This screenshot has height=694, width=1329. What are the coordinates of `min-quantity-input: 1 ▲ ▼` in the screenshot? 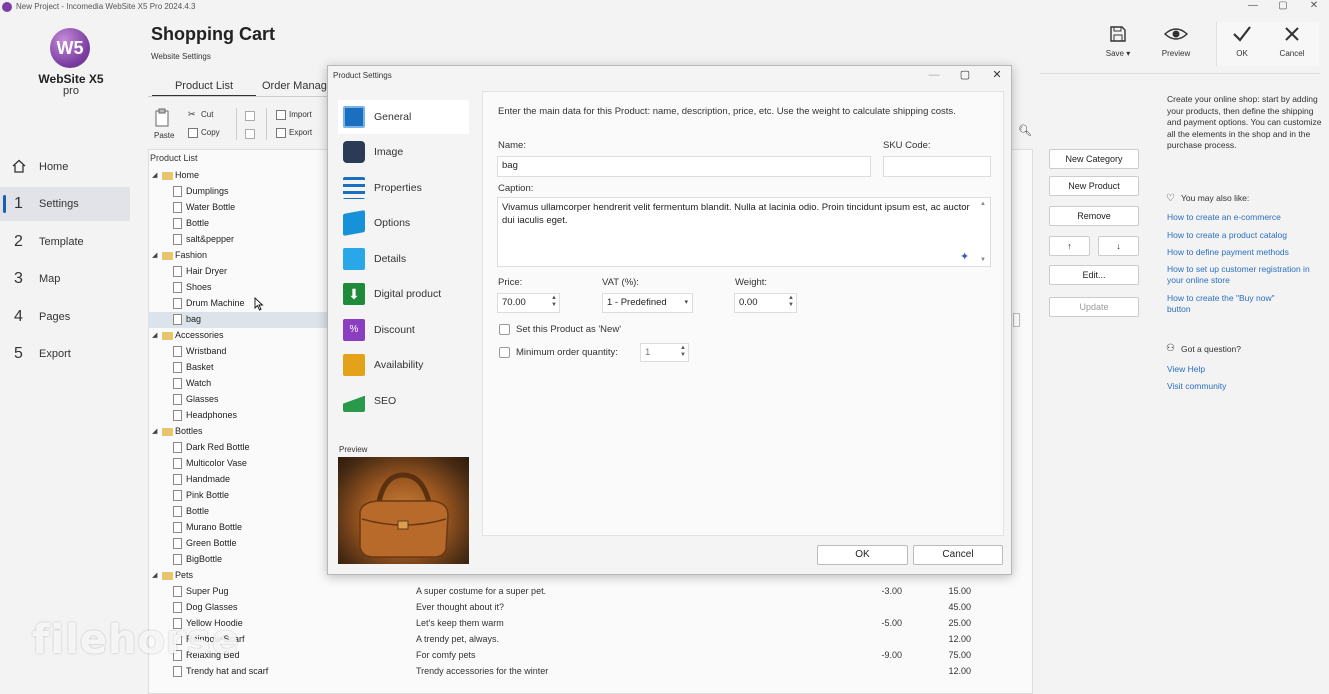 It's located at (664, 352).